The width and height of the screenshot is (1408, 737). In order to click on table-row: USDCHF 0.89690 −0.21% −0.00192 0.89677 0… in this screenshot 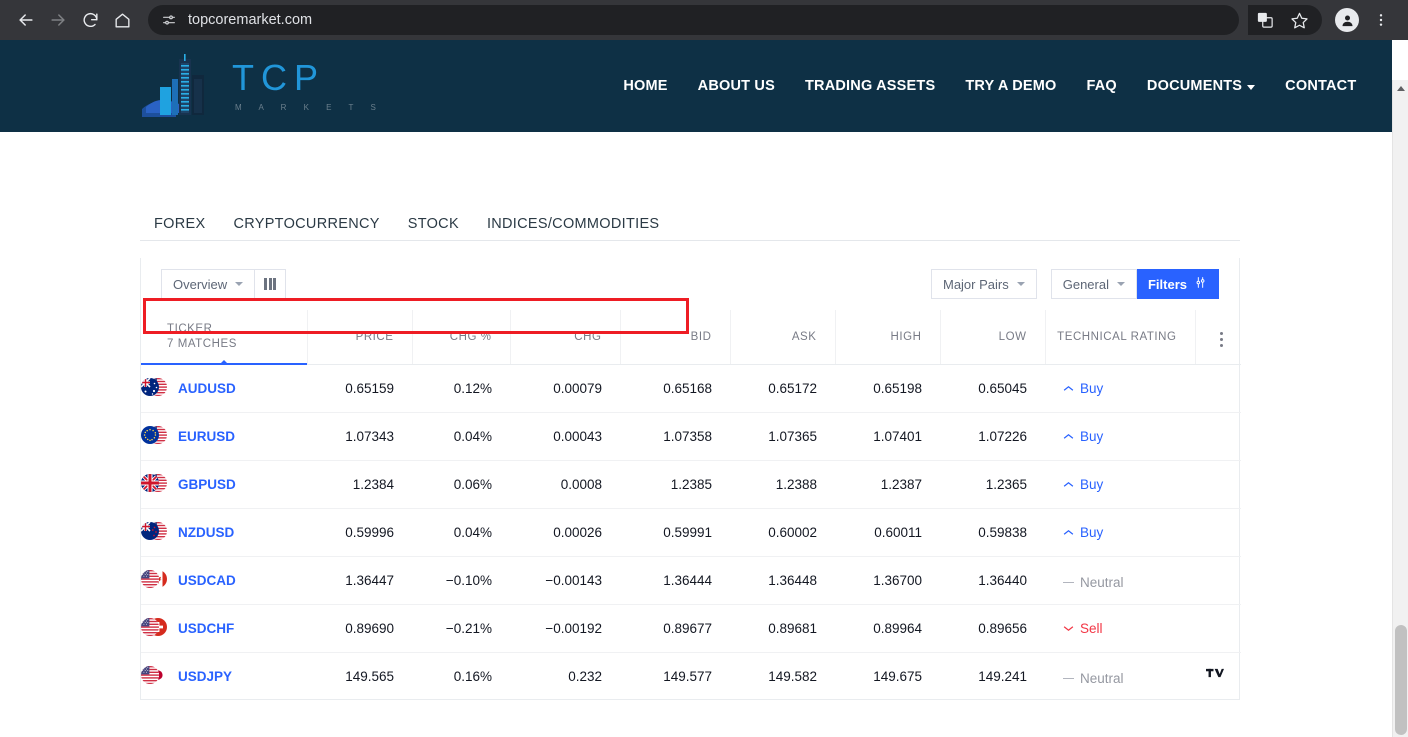, I will do `click(691, 628)`.